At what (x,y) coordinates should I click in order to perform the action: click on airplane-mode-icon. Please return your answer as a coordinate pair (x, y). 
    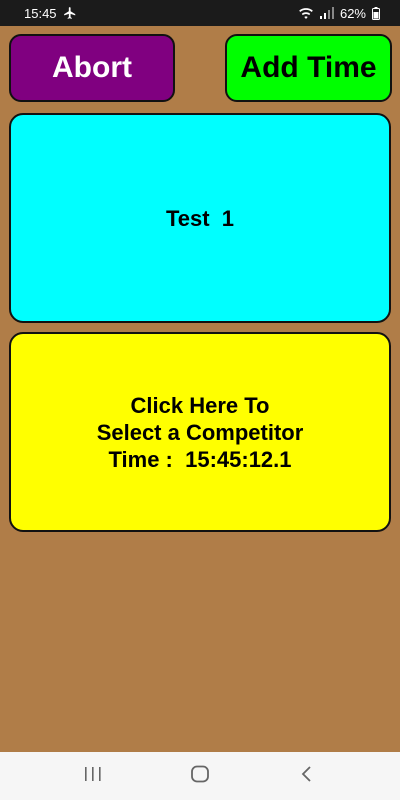
    Looking at the image, I should click on (70, 13).